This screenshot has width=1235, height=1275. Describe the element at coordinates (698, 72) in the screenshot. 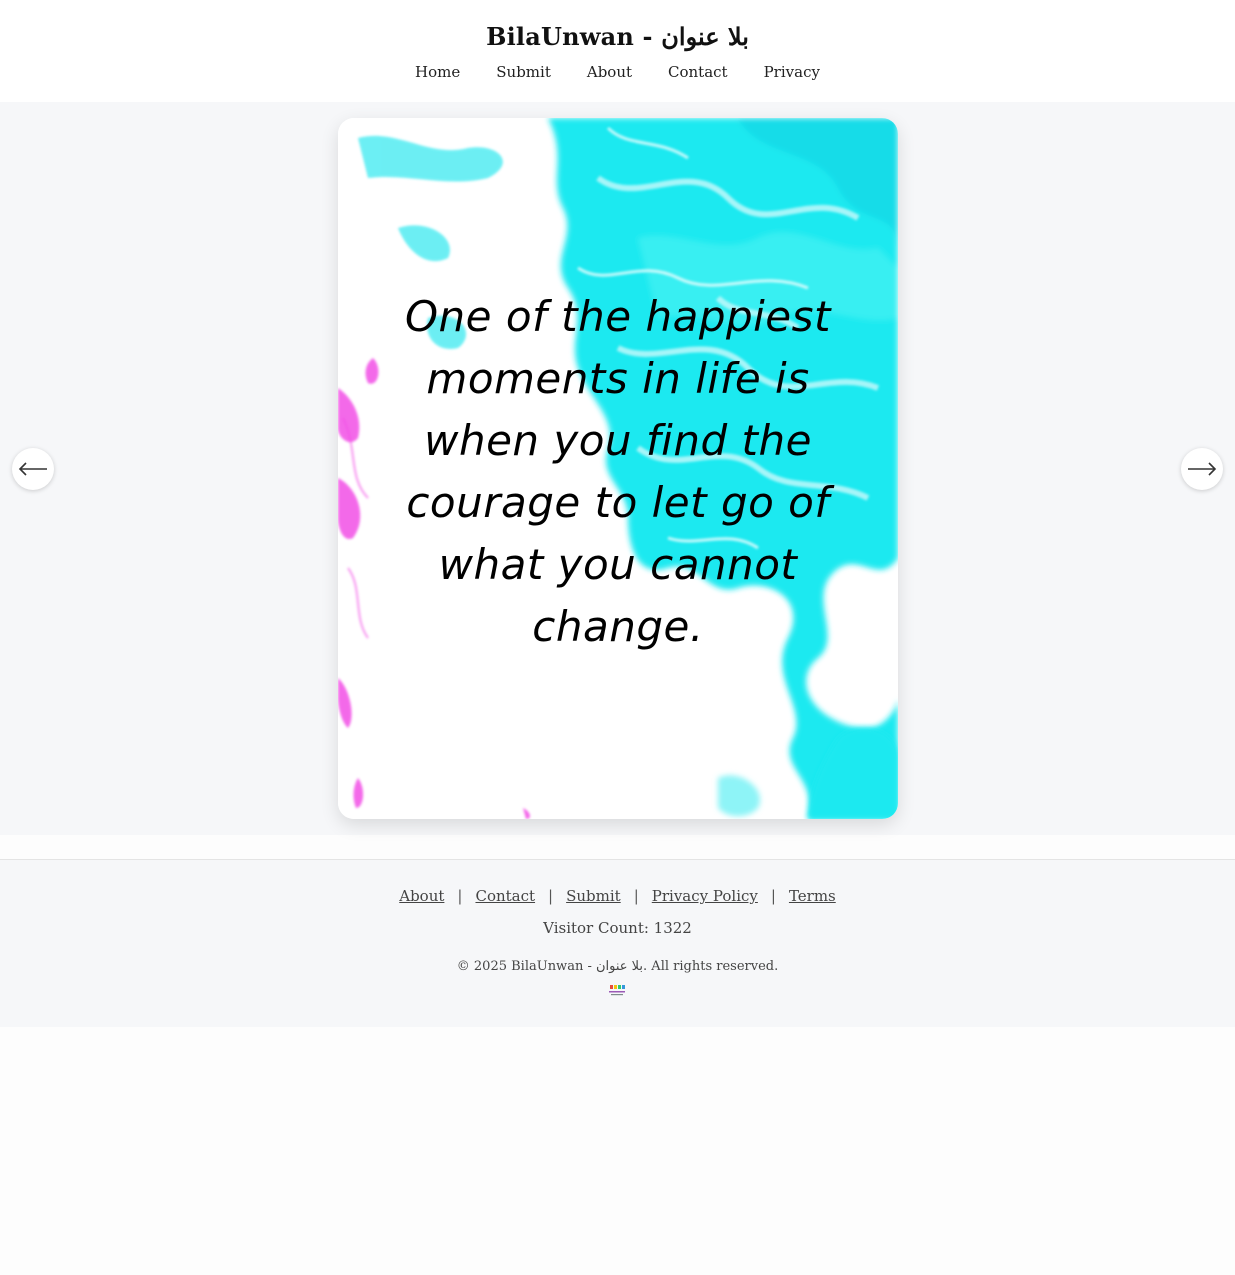

I see `nav-contact-link: Contact` at that location.